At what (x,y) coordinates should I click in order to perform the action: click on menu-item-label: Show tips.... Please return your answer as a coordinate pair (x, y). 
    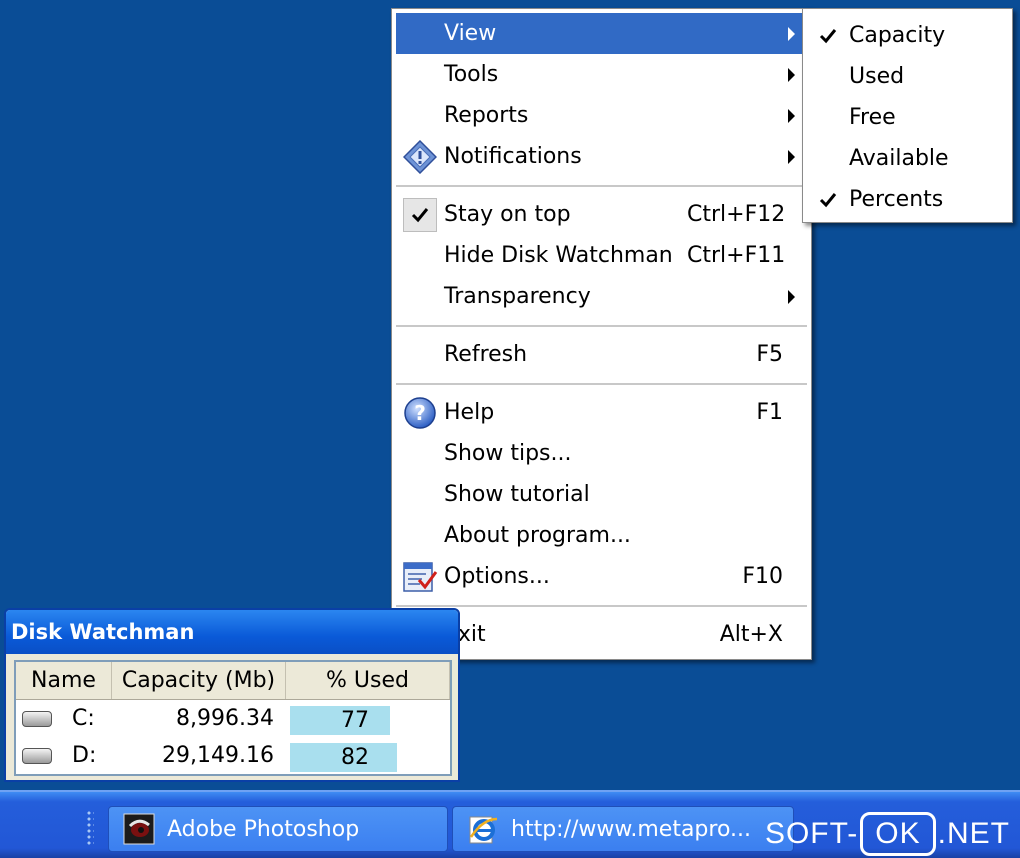
    Looking at the image, I should click on (508, 453).